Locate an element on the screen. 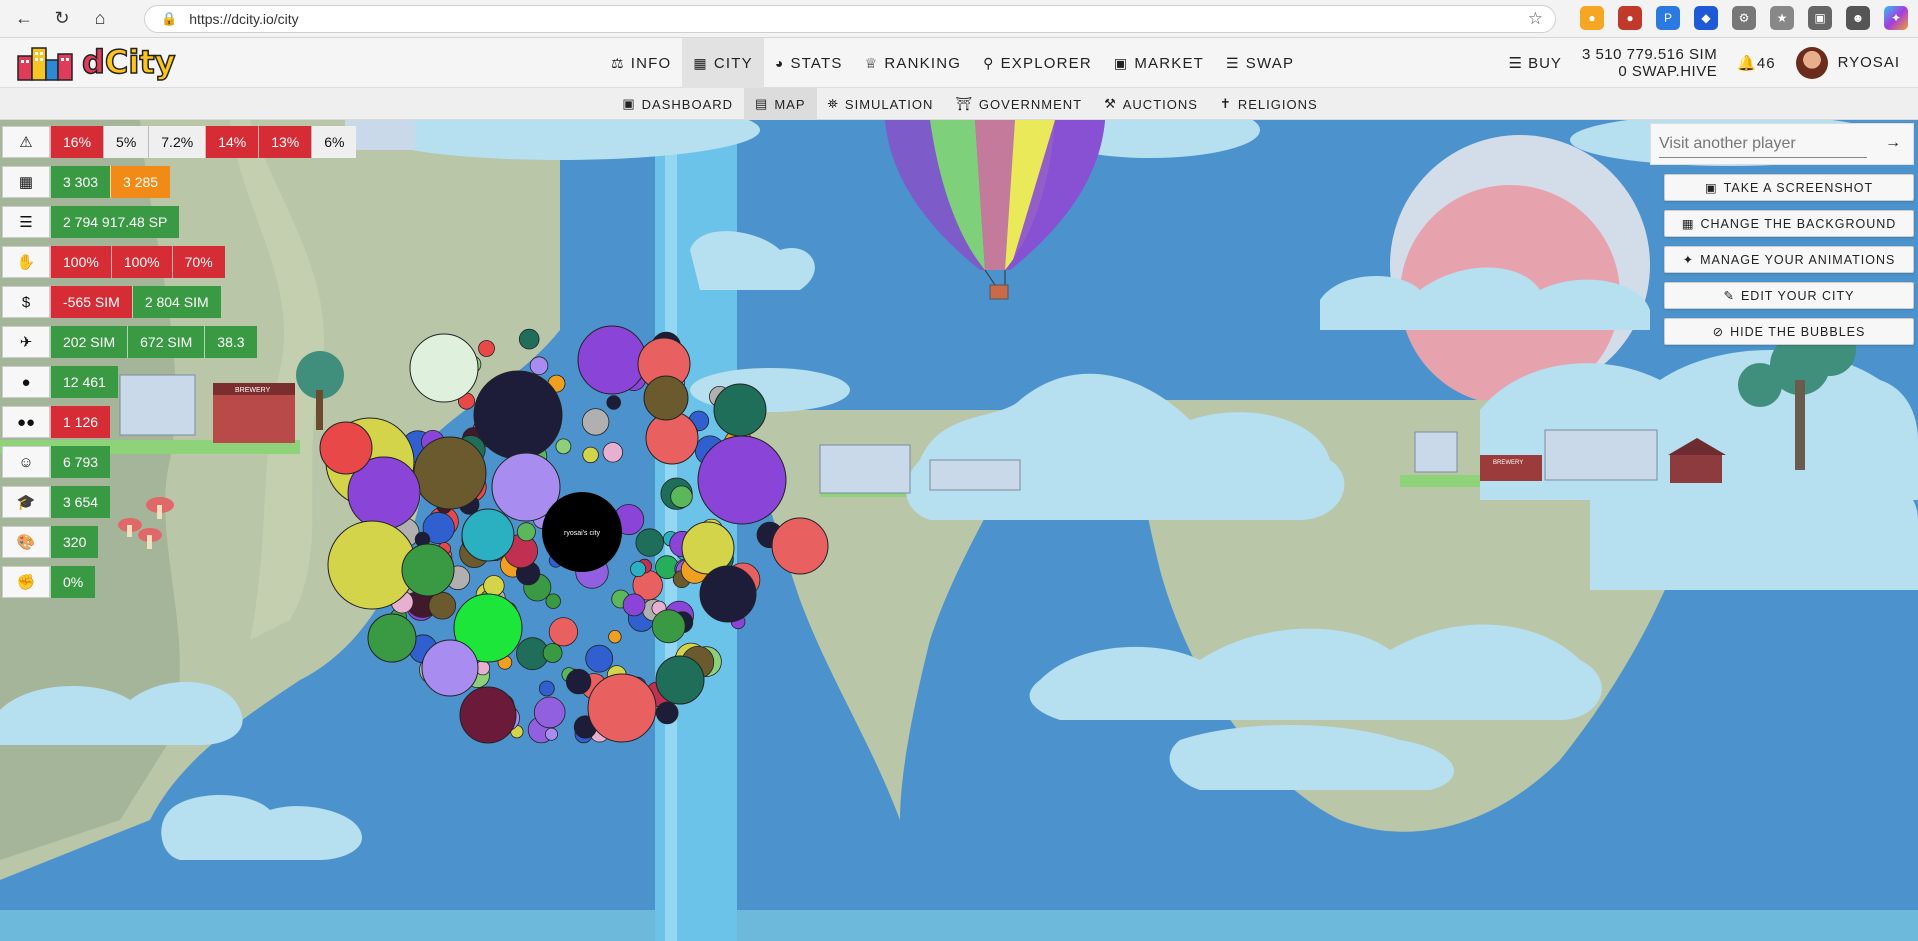  collections-icon: ▣ is located at coordinates (1820, 18).